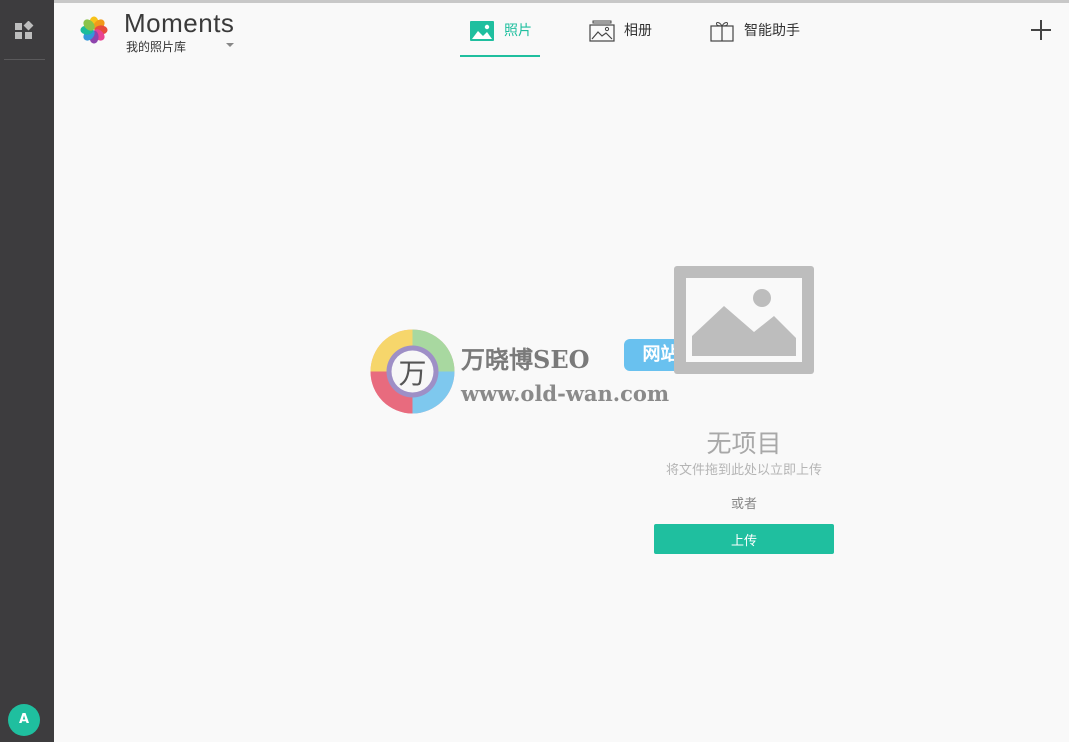 The height and width of the screenshot is (742, 1069). Describe the element at coordinates (602, 31) in the screenshot. I see `album-icon` at that location.